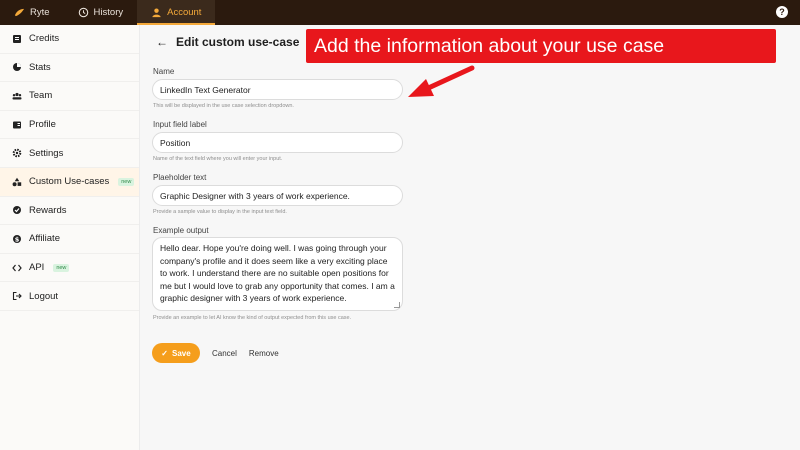 The height and width of the screenshot is (450, 800). I want to click on name-label: Name, so click(164, 71).